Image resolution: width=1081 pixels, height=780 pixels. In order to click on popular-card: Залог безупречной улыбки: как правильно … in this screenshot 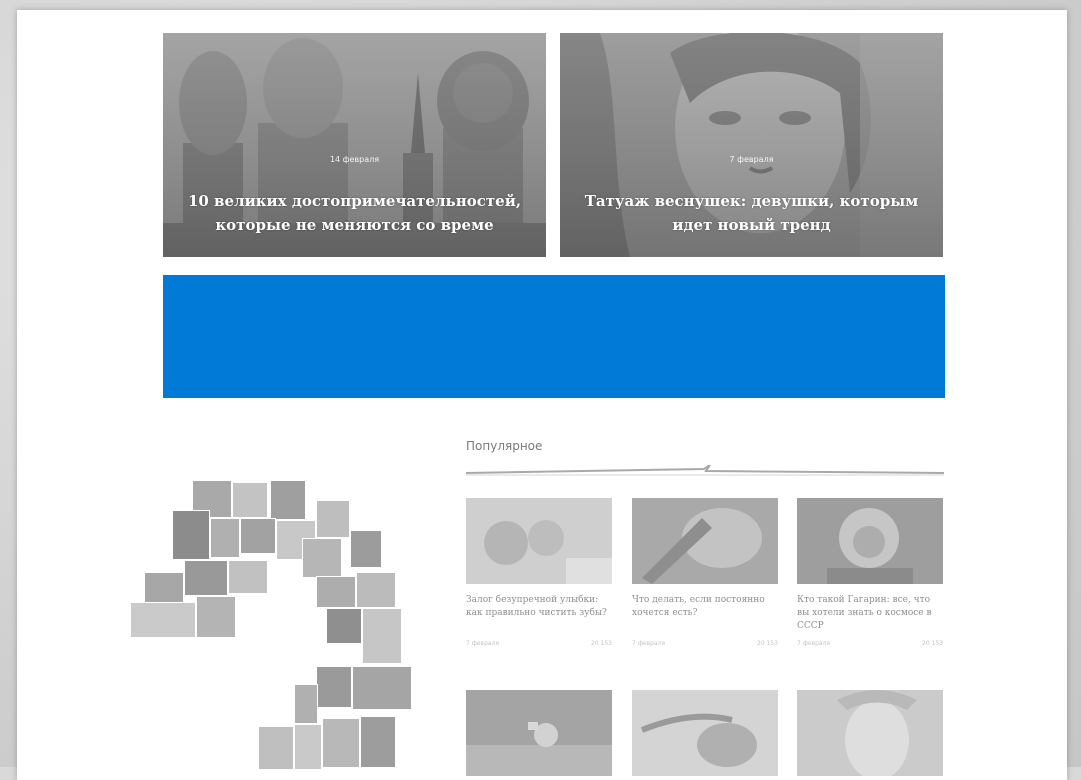, I will do `click(539, 572)`.